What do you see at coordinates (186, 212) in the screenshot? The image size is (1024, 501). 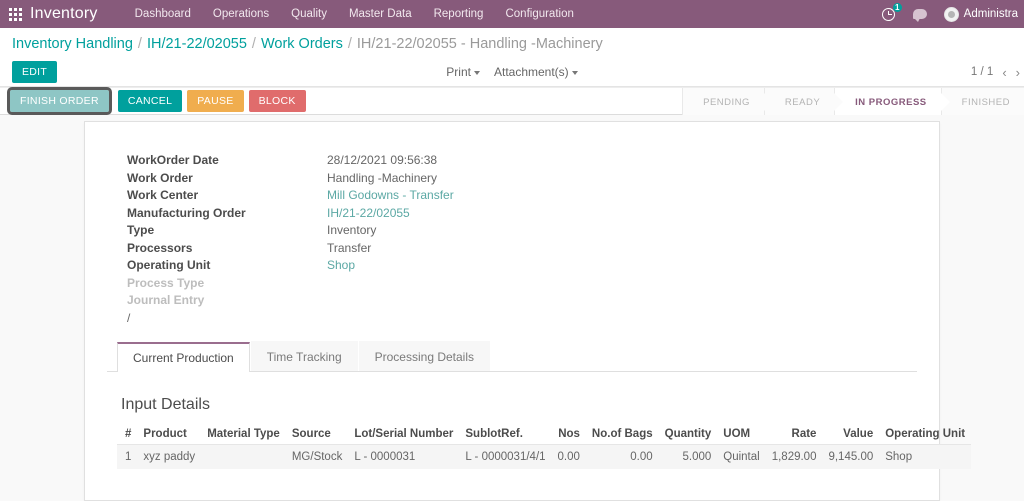 I see `field-label-manufacturing-order: Manufacturing Order` at bounding box center [186, 212].